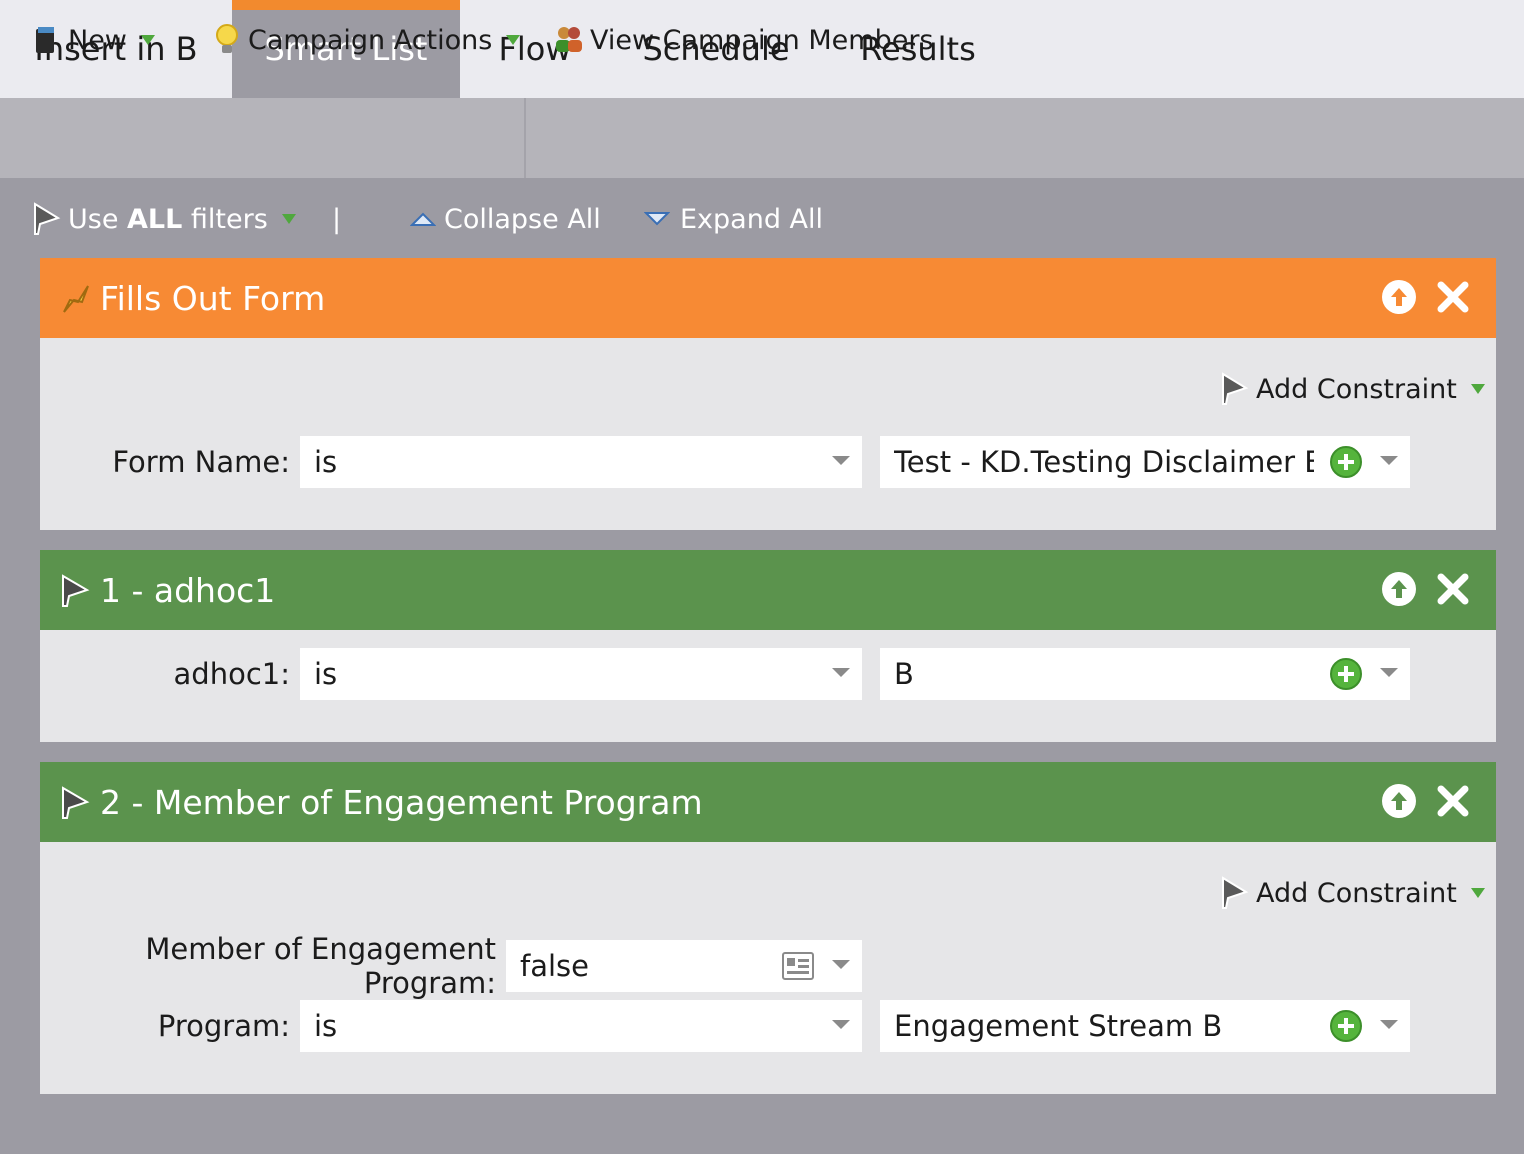  I want to click on use-all-filters-dropdown: Use ALL filters, so click(164, 219).